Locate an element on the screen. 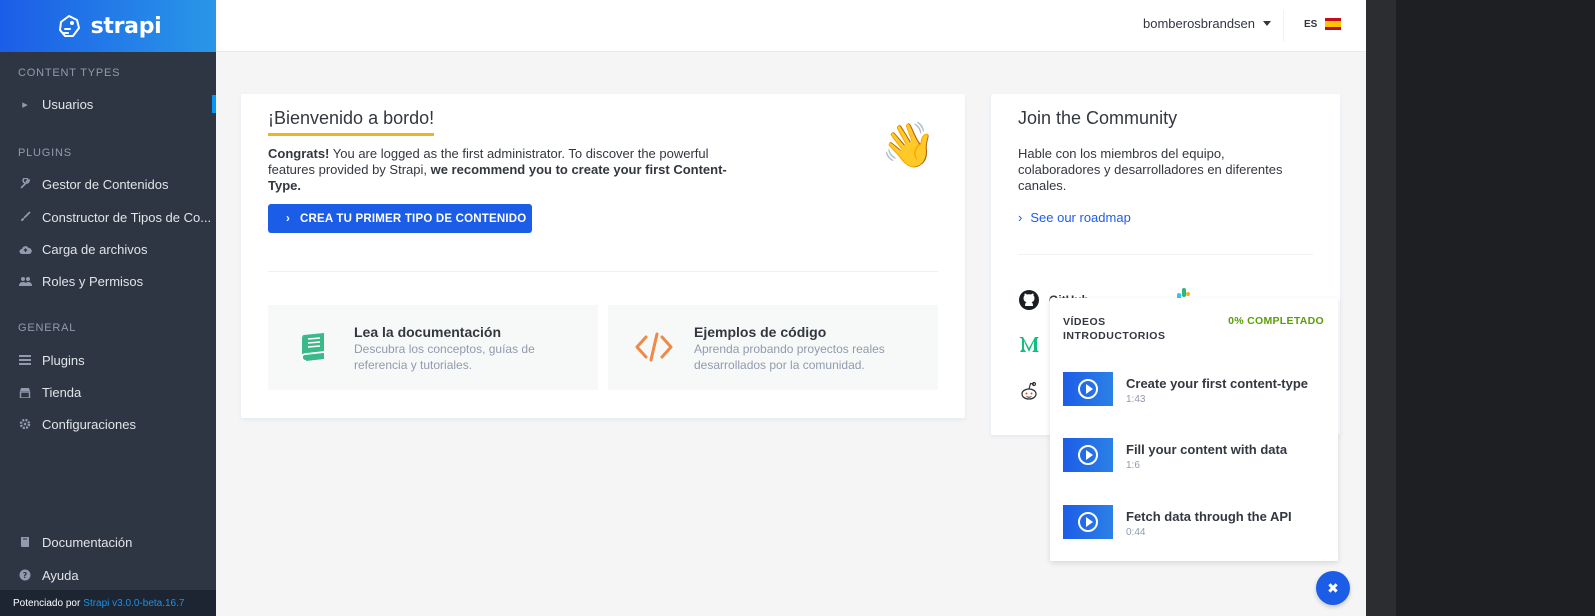 This screenshot has height=616, width=1595. users-icon is located at coordinates (25, 281).